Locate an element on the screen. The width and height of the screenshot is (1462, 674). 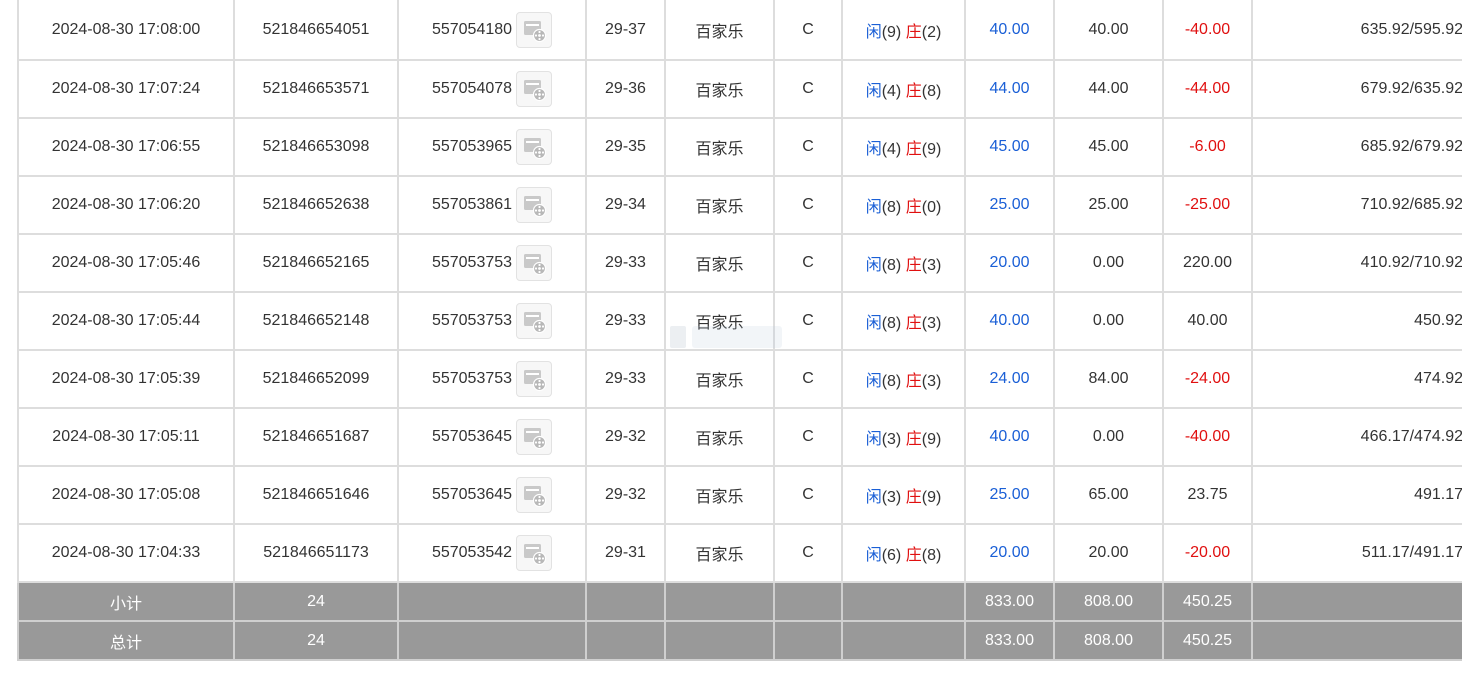
bet-time: 2024-08-30 17:05:44 is located at coordinates (126, 321).